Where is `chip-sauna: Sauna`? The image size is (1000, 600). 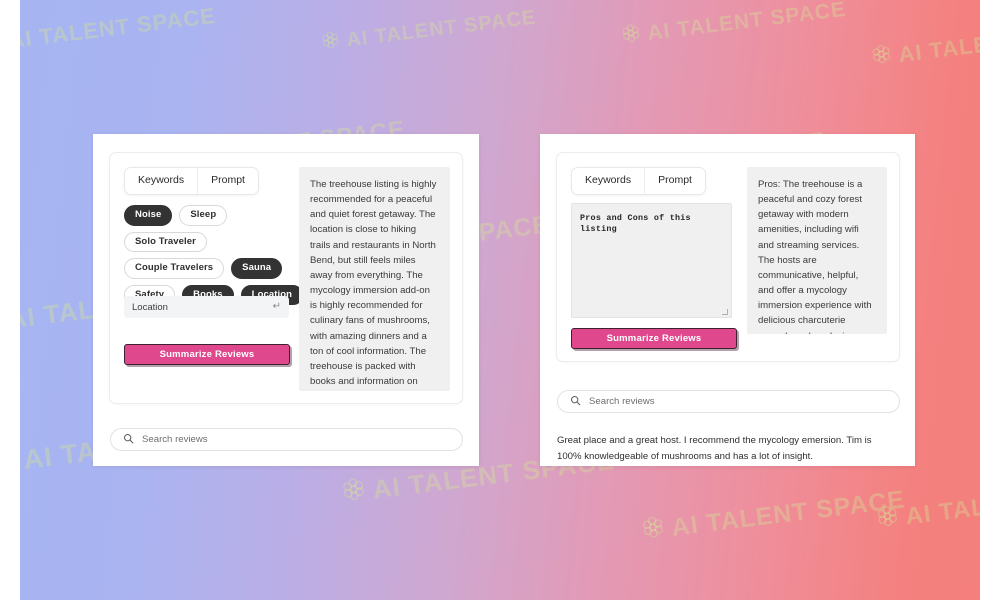 chip-sauna: Sauna is located at coordinates (257, 268).